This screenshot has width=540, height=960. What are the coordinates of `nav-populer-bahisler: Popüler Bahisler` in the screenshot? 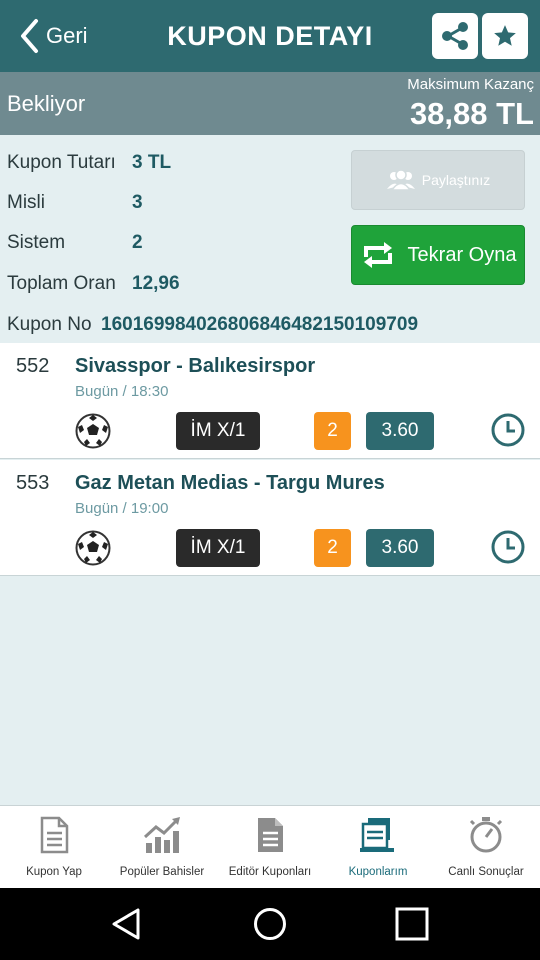 It's located at (162, 847).